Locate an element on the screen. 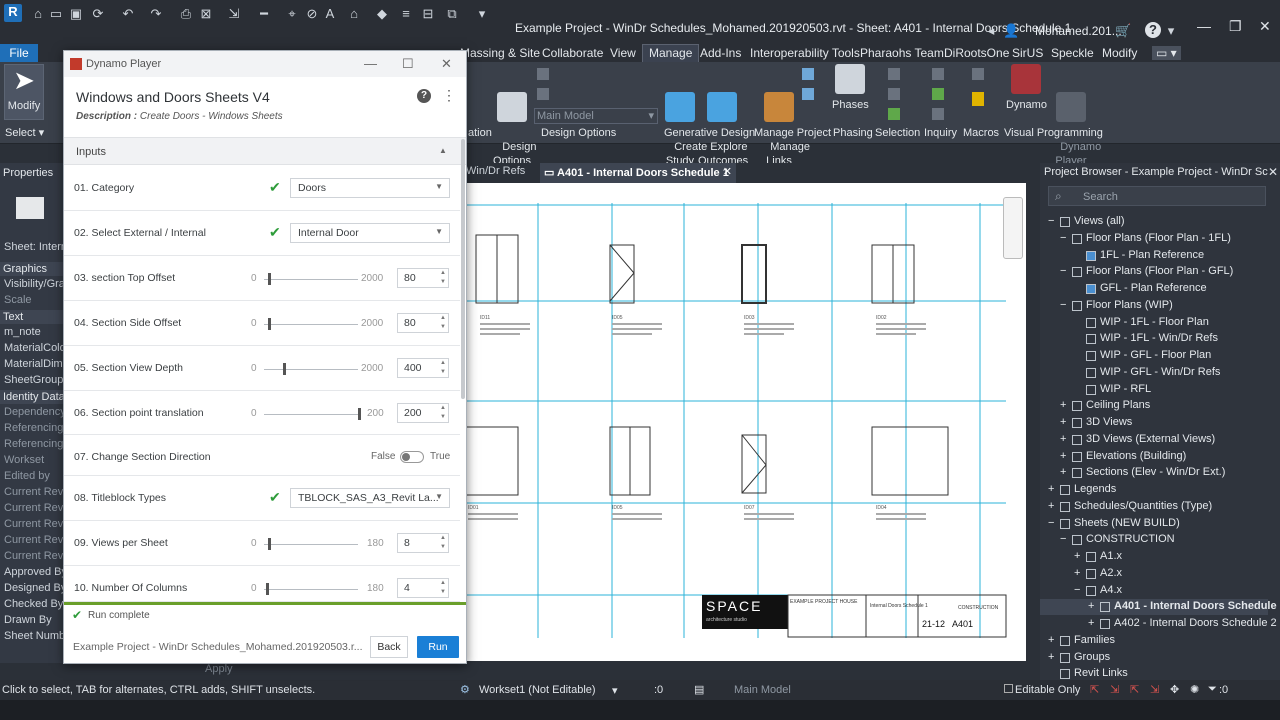 The image size is (1280, 720). open-icon: ▭ is located at coordinates (56, 14).